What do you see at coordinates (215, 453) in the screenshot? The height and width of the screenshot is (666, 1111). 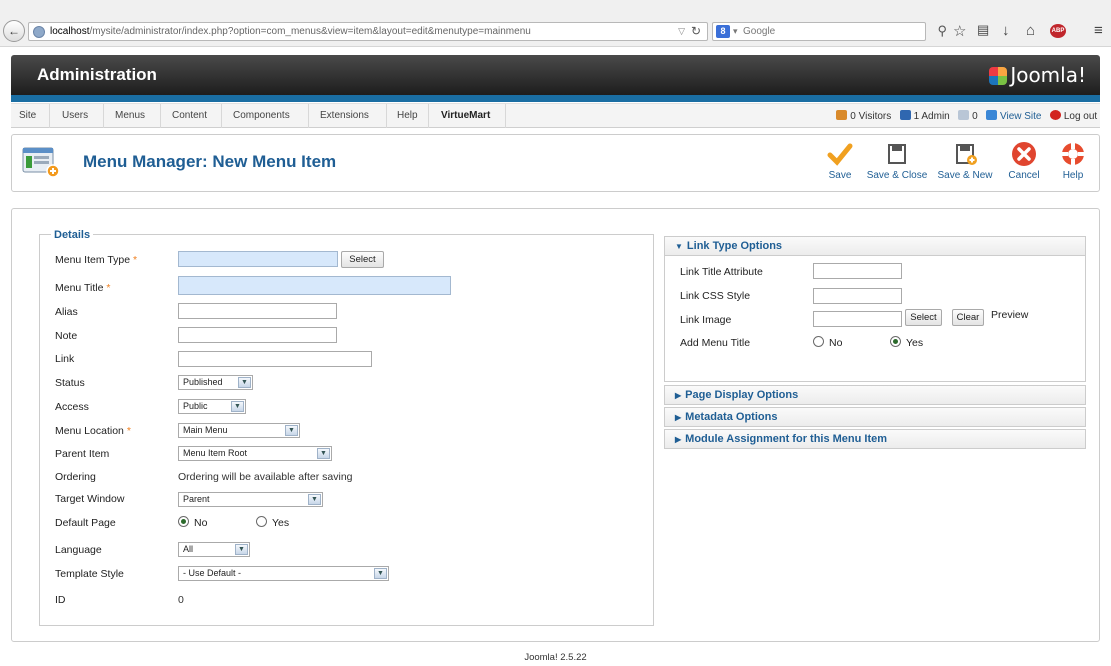 I see `parent-item-value: Menu Item Root` at bounding box center [215, 453].